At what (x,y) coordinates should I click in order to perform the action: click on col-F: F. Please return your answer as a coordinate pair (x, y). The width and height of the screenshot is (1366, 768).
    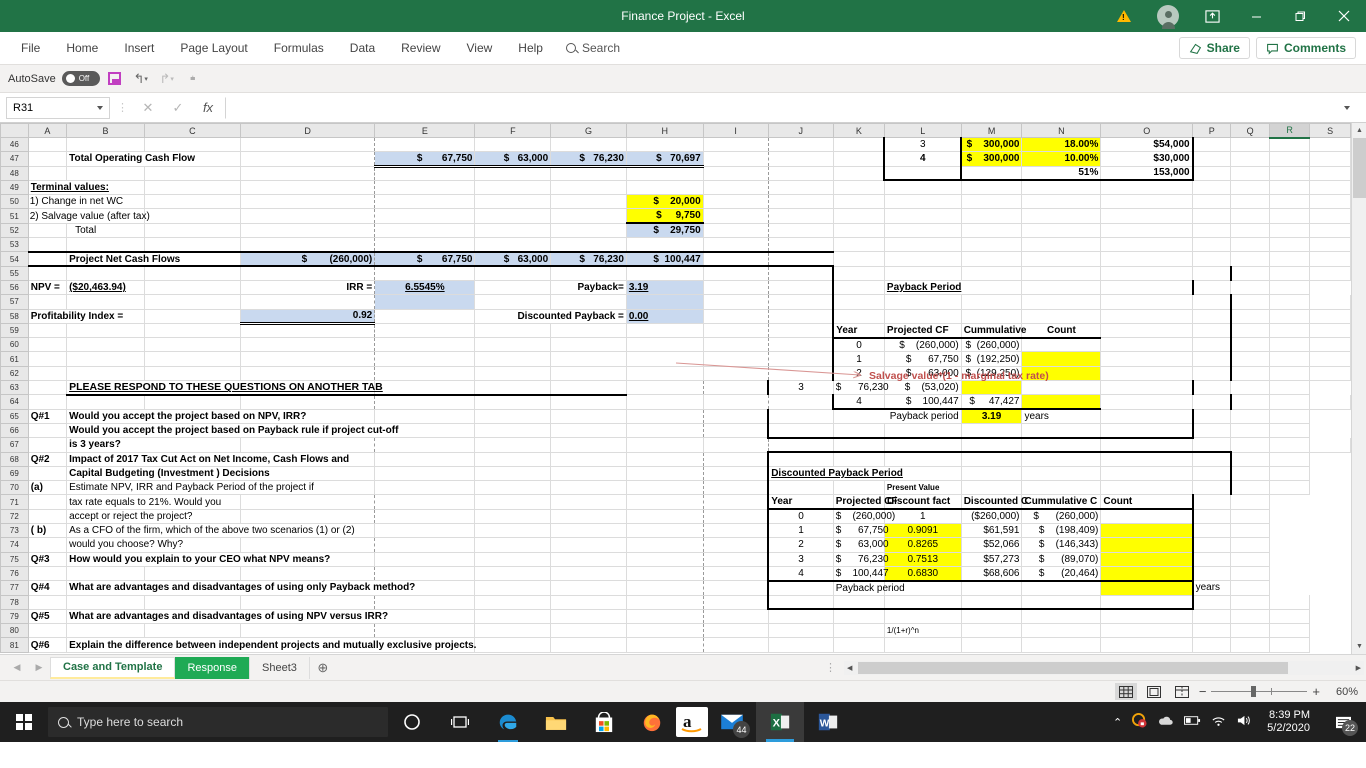
    Looking at the image, I should click on (513, 130).